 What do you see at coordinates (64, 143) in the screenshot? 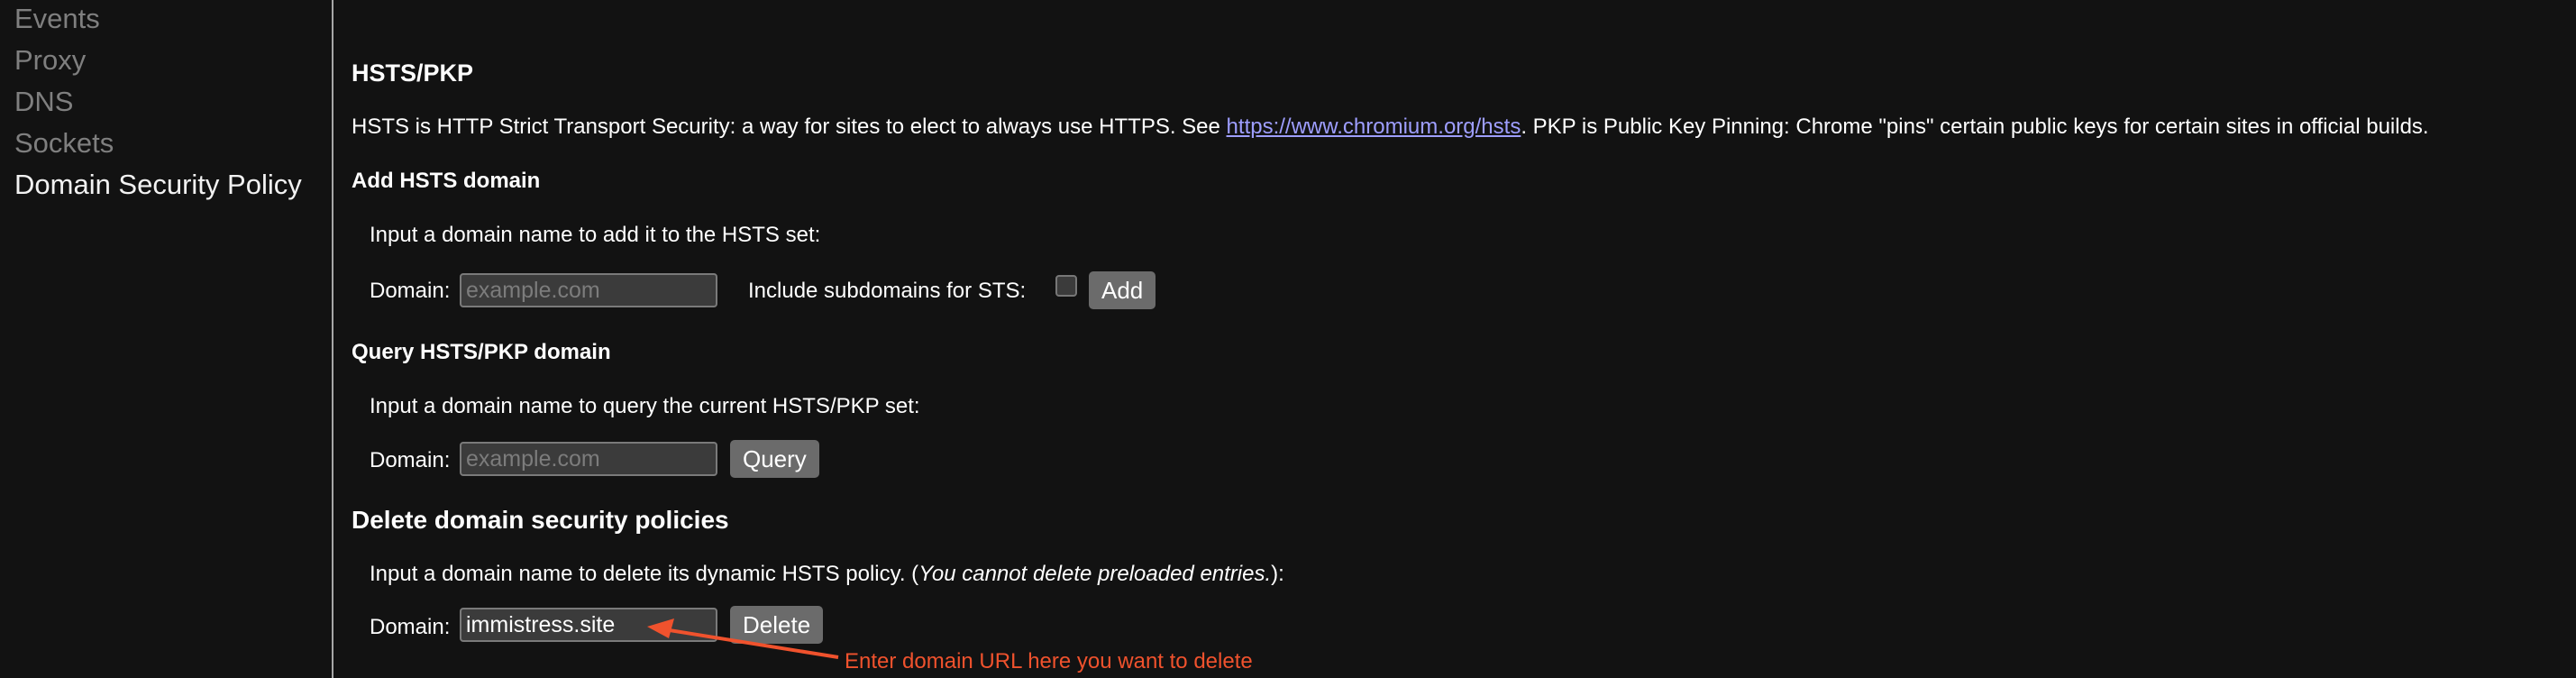
I see `sidebar-item-sockets: Sockets` at bounding box center [64, 143].